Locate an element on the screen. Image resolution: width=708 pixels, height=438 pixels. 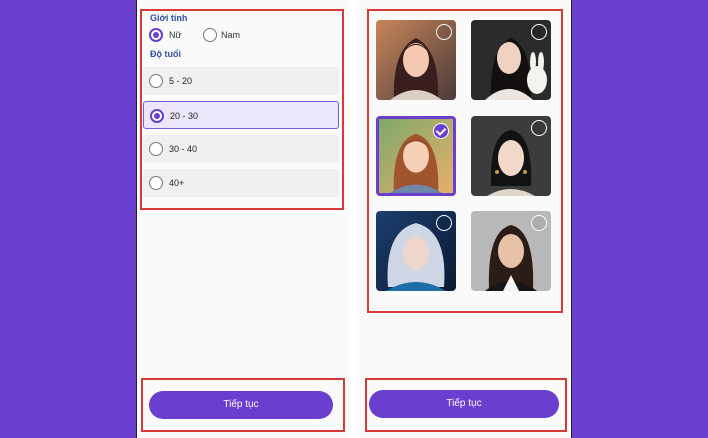
gender-male-label: Nam is located at coordinates (231, 35).